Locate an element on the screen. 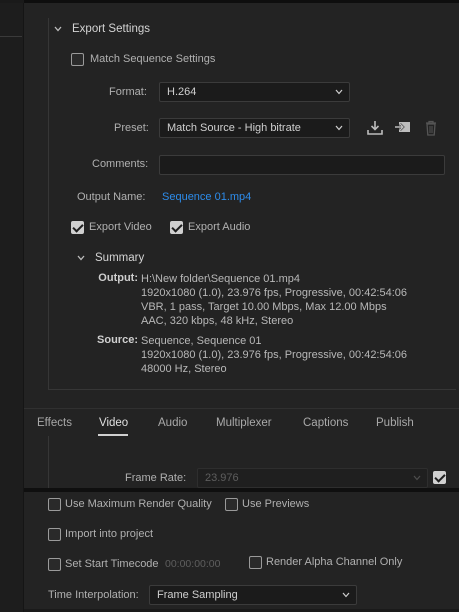 Image resolution: width=459 pixels, height=612 pixels. tab-multiplexer: Multiplexer is located at coordinates (244, 423).